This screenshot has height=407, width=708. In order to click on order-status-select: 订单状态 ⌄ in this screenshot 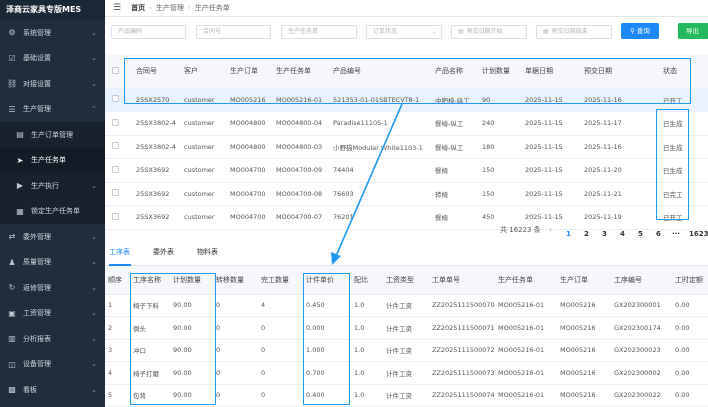, I will do `click(404, 32)`.